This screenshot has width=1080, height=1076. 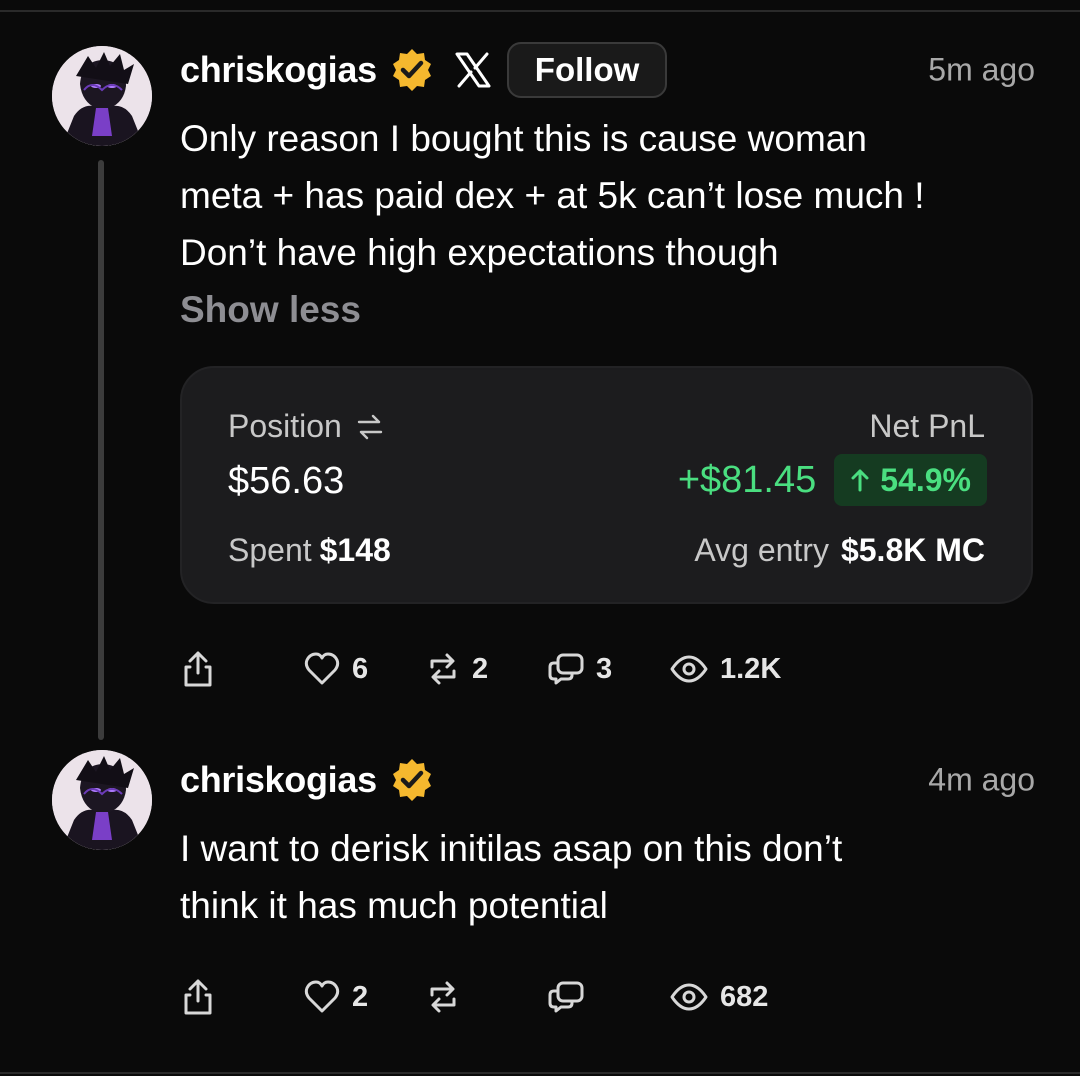 I want to click on timestamp: 4m ago, so click(x=981, y=779).